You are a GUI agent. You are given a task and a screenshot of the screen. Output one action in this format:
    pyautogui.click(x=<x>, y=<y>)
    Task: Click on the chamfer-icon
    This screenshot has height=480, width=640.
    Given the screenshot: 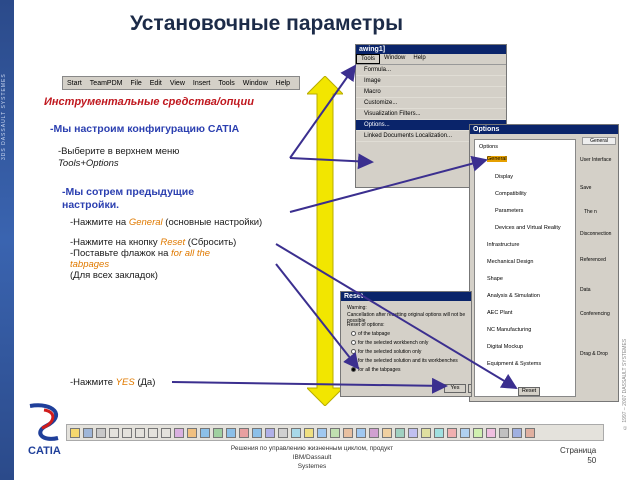 What is the action you would take?
    pyautogui.click(x=400, y=432)
    